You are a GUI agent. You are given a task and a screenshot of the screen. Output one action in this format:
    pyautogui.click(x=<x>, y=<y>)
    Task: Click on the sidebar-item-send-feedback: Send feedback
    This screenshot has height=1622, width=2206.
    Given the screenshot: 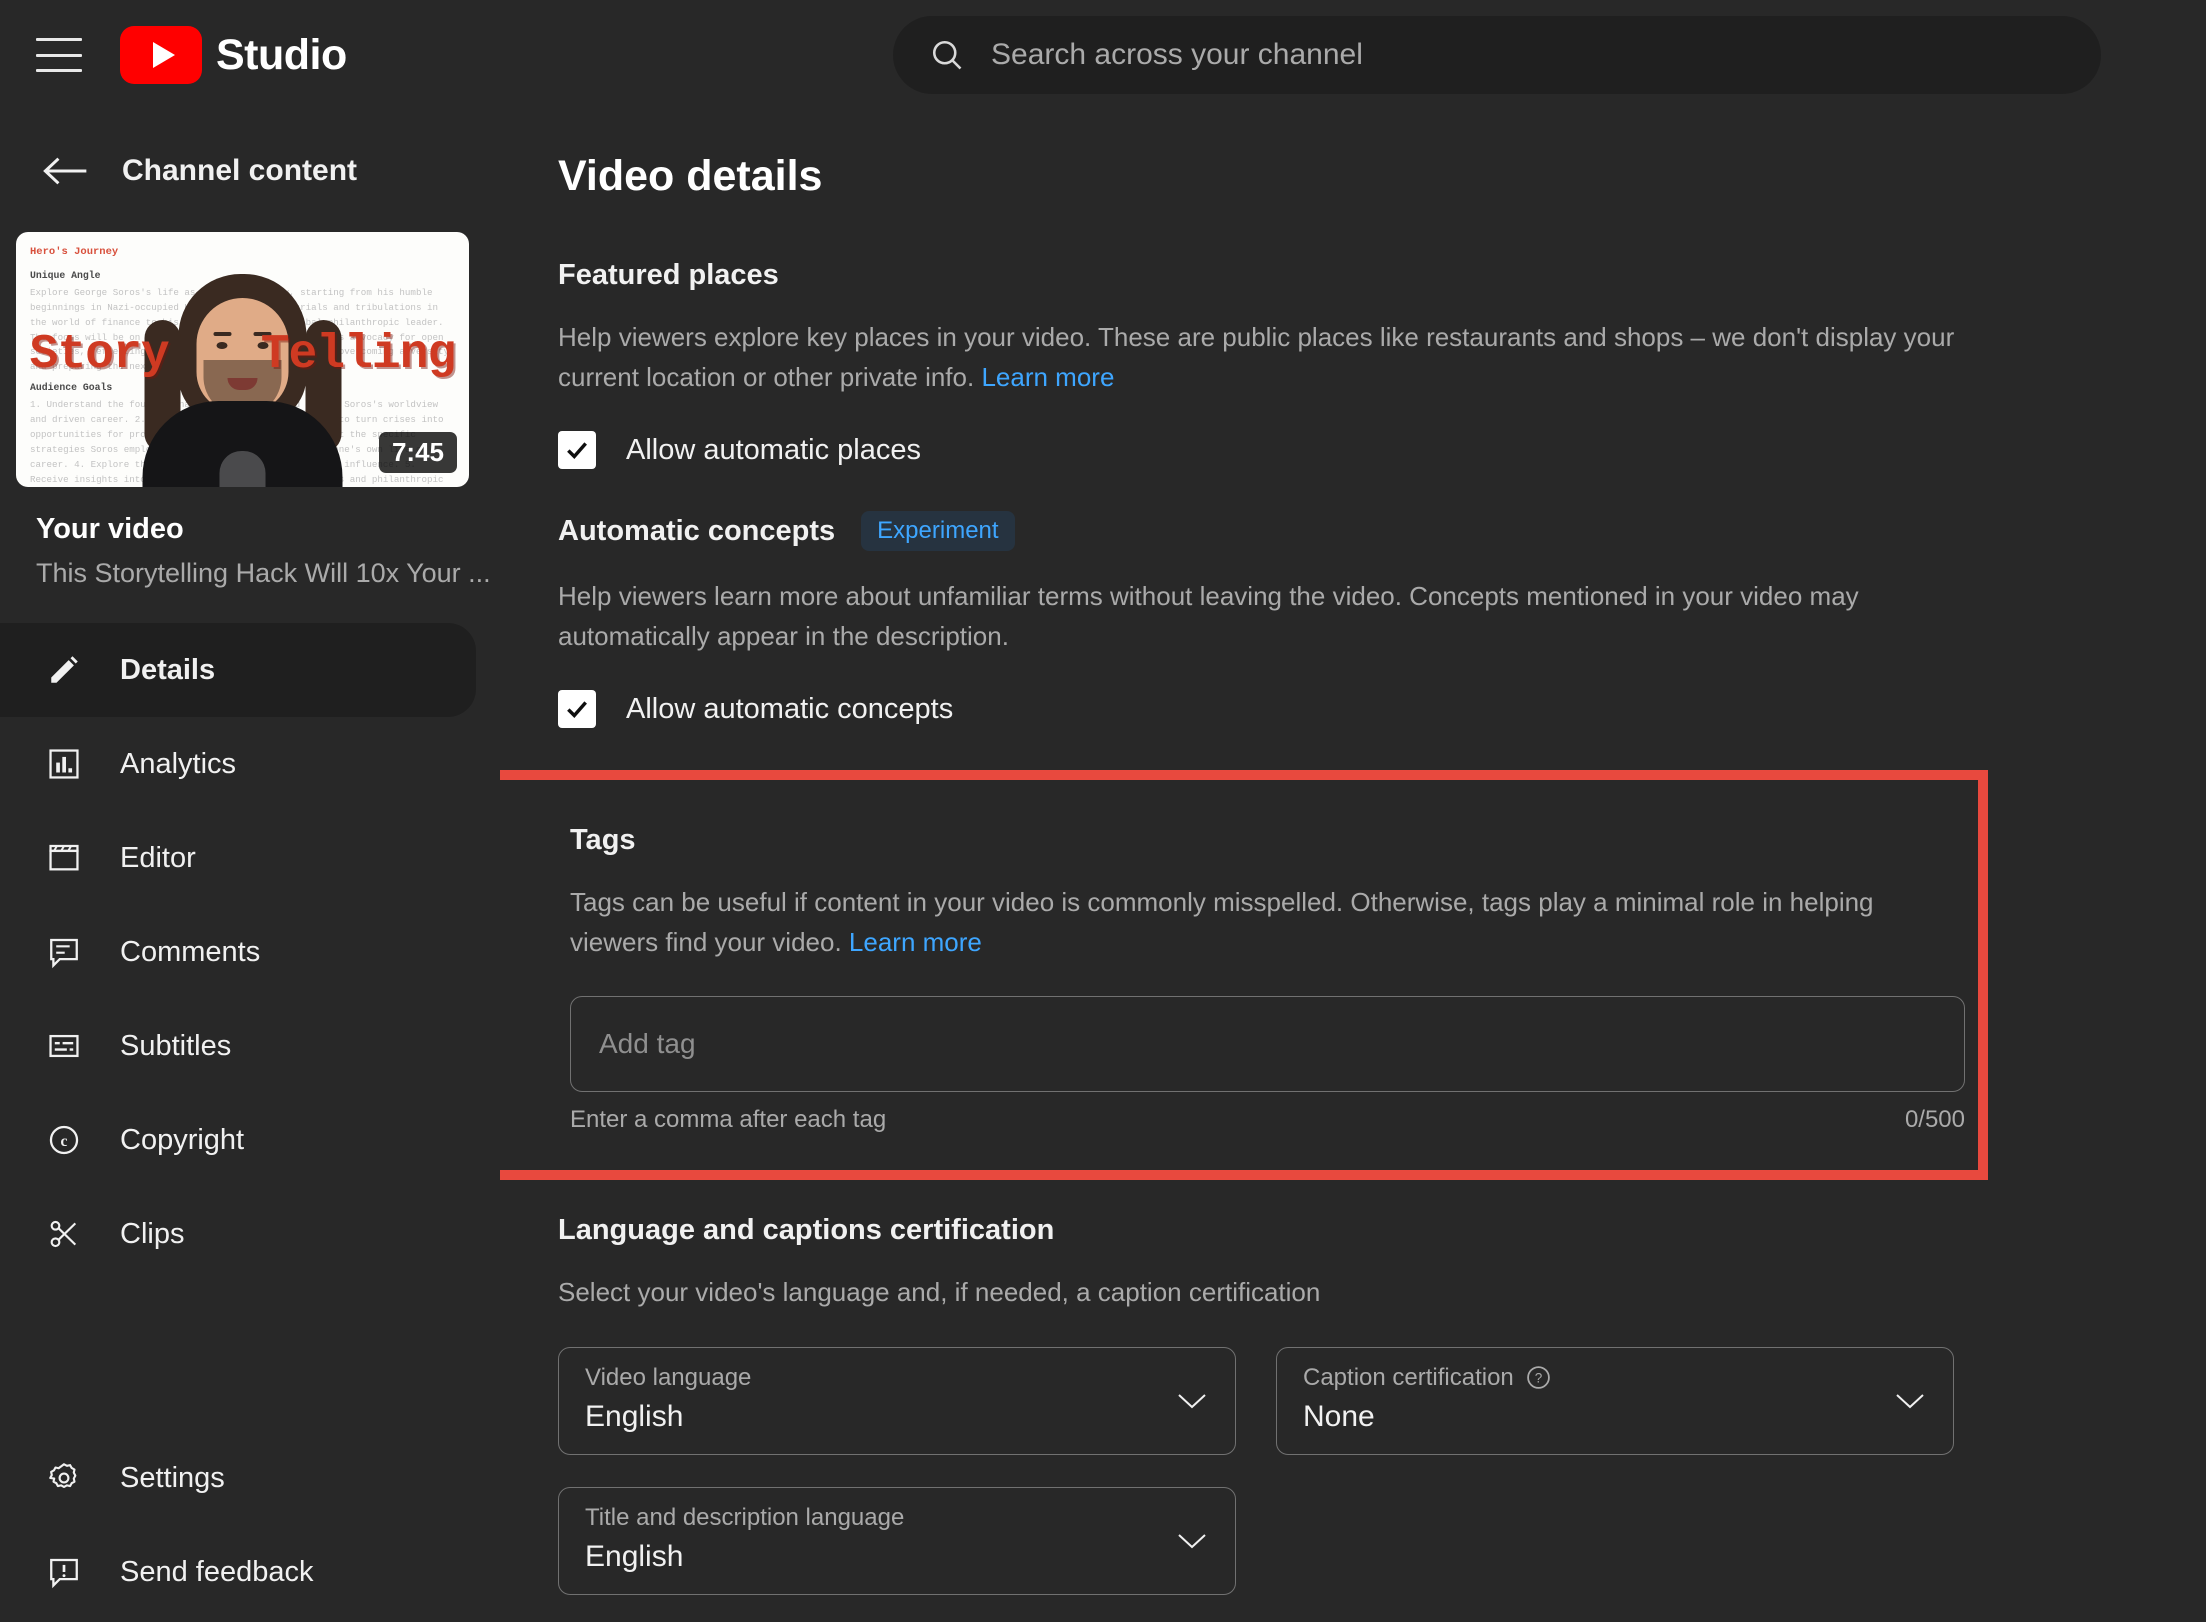 What is the action you would take?
    pyautogui.click(x=238, y=1572)
    